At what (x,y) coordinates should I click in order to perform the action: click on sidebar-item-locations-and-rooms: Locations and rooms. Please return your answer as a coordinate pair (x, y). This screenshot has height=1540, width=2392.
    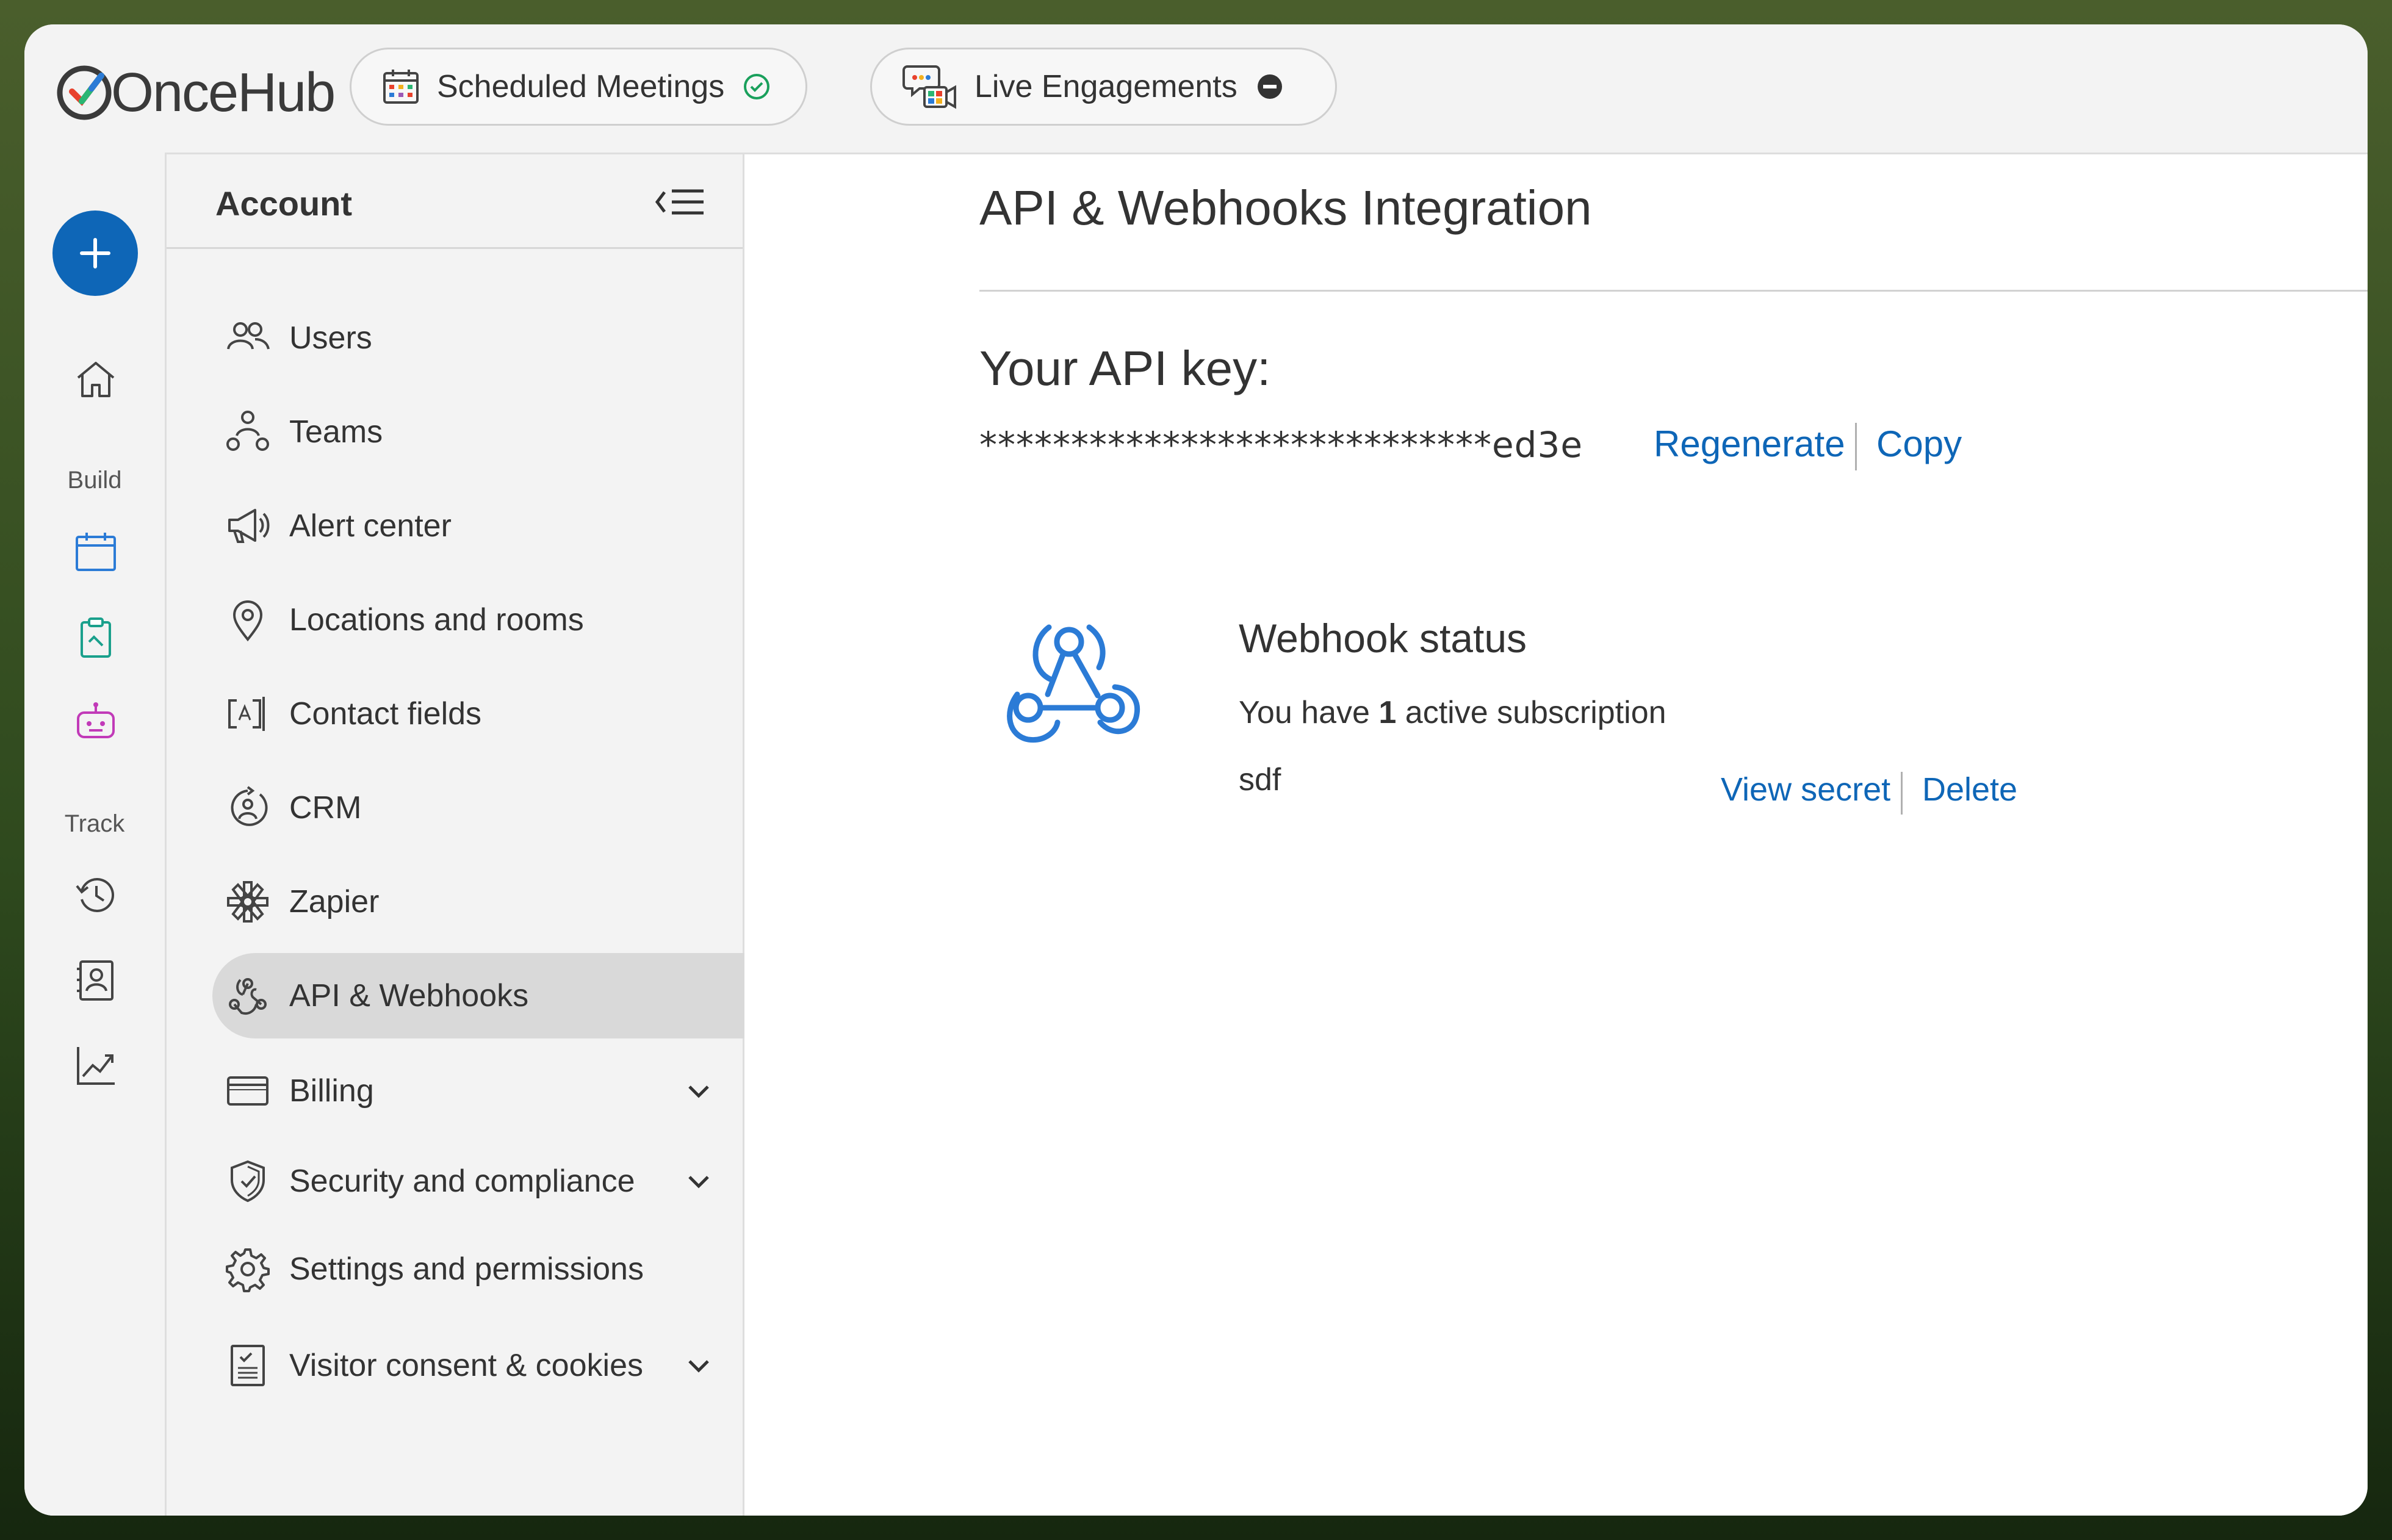
    Looking at the image, I should click on (471, 620).